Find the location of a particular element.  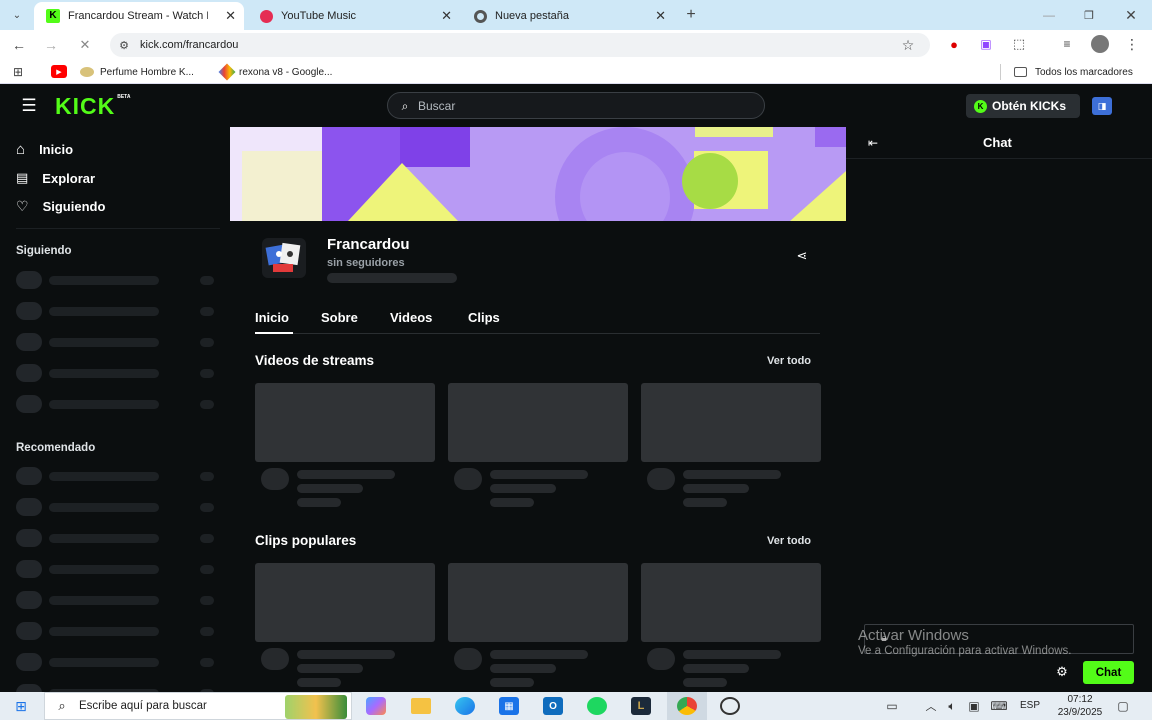

chat-settings-gear-icon: ⚙ is located at coordinates (1062, 672).